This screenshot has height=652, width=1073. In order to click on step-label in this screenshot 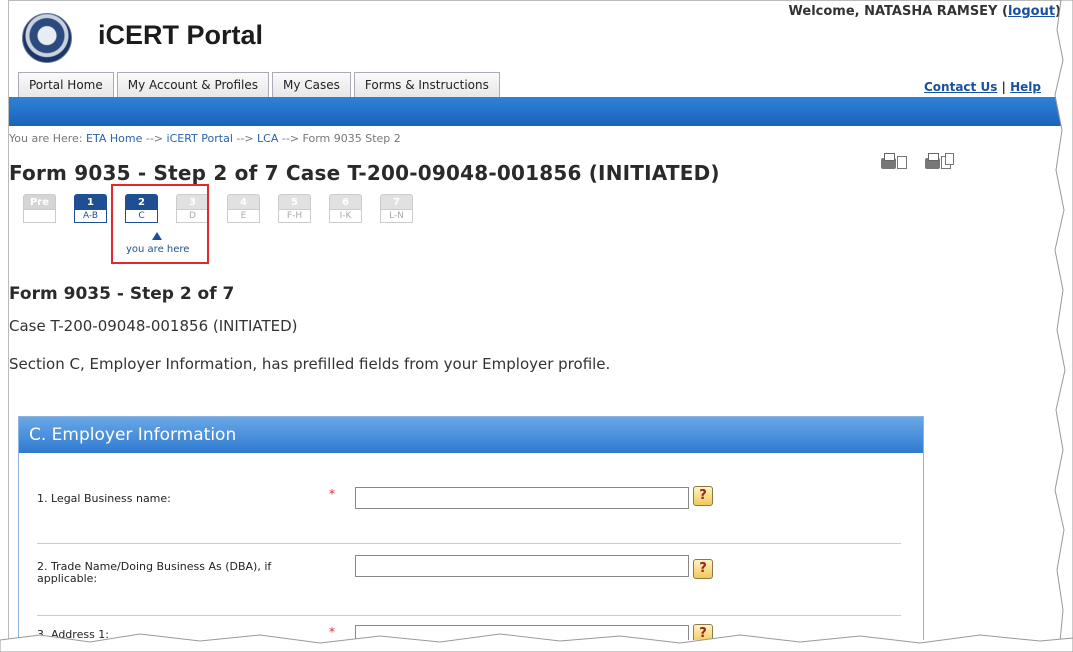, I will do `click(39, 216)`.